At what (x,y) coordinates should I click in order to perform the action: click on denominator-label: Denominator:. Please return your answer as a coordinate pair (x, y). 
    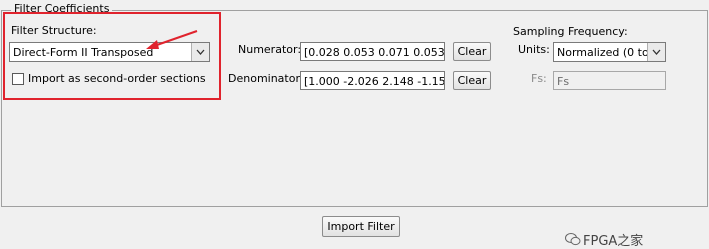
    Looking at the image, I should click on (266, 78).